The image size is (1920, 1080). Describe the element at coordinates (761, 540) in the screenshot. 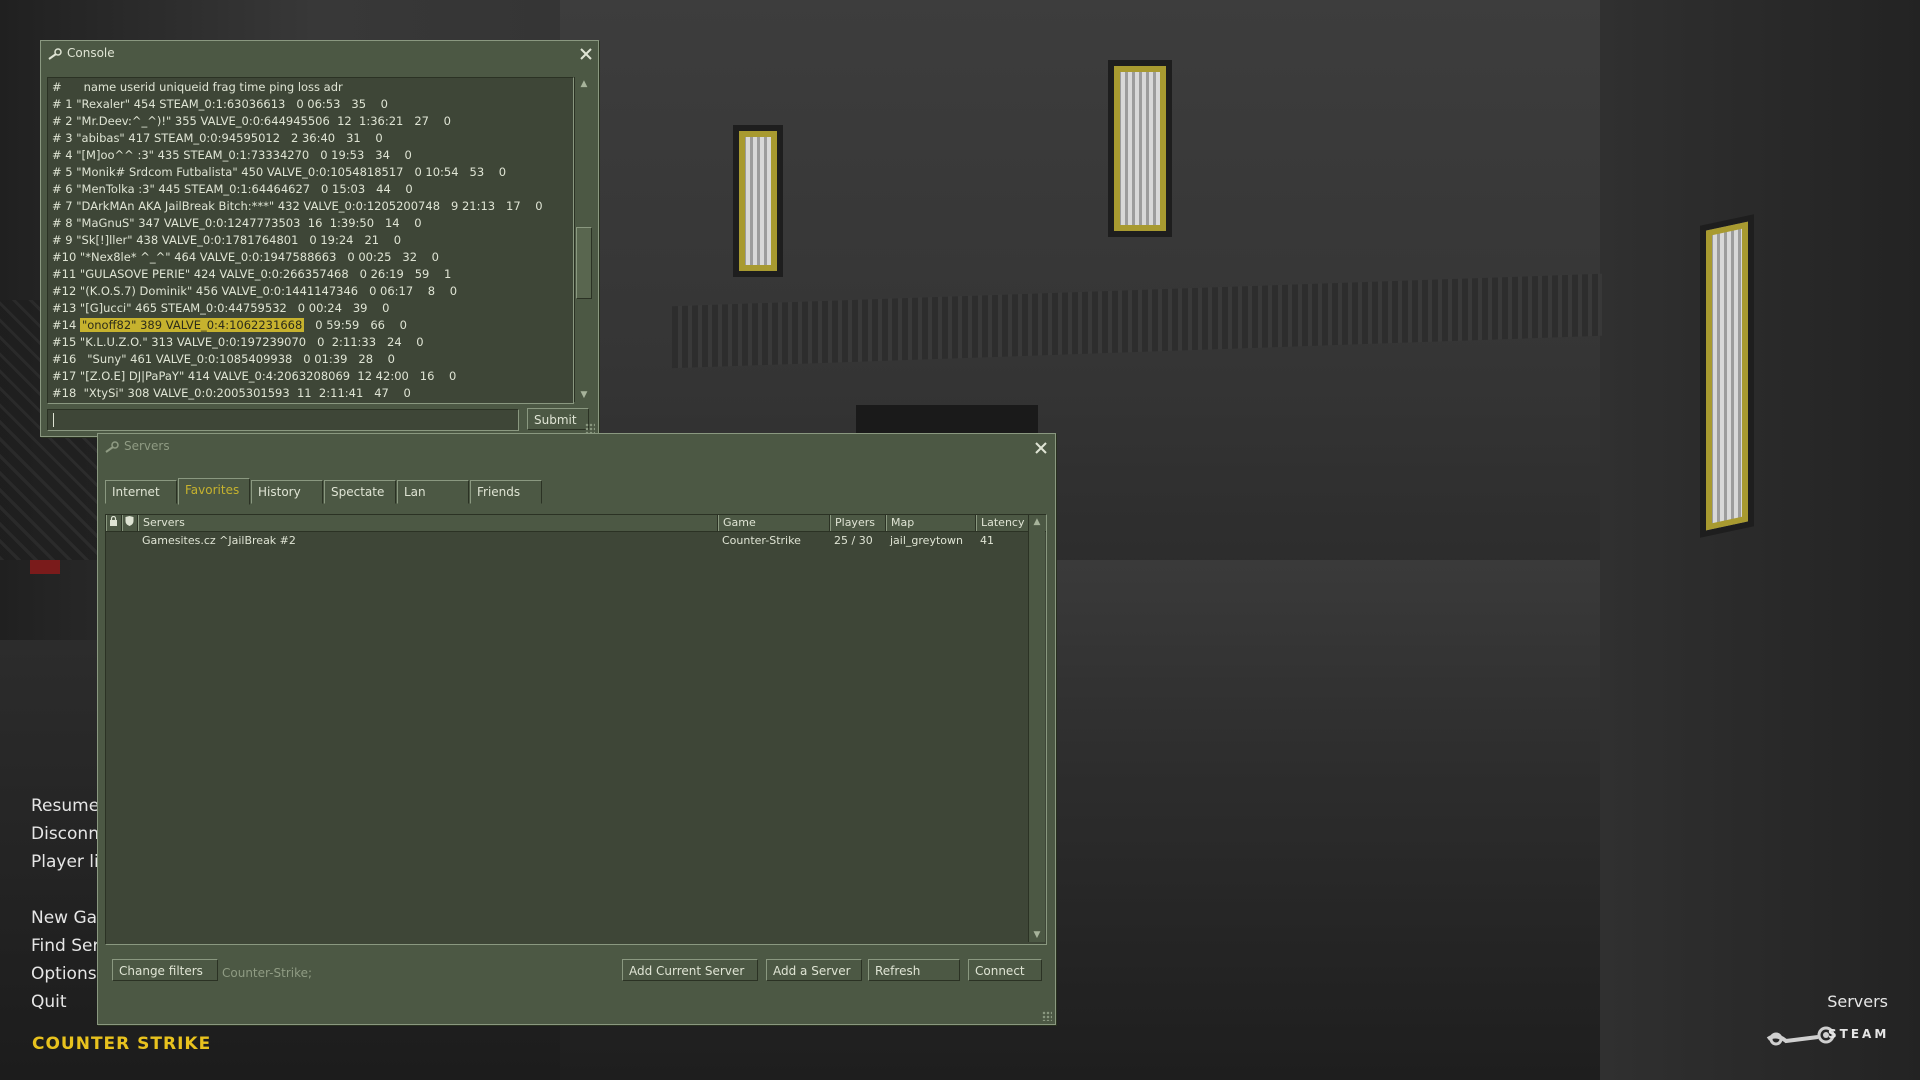

I see `server-game: Counter-Strike` at that location.